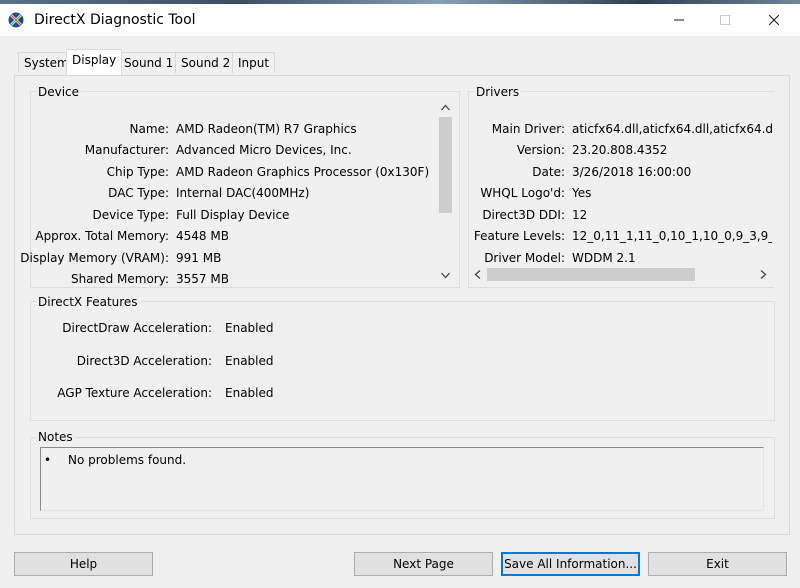 This screenshot has height=588, width=800. What do you see at coordinates (620, 150) in the screenshot?
I see `driver-version-value: 23.20.808.4352` at bounding box center [620, 150].